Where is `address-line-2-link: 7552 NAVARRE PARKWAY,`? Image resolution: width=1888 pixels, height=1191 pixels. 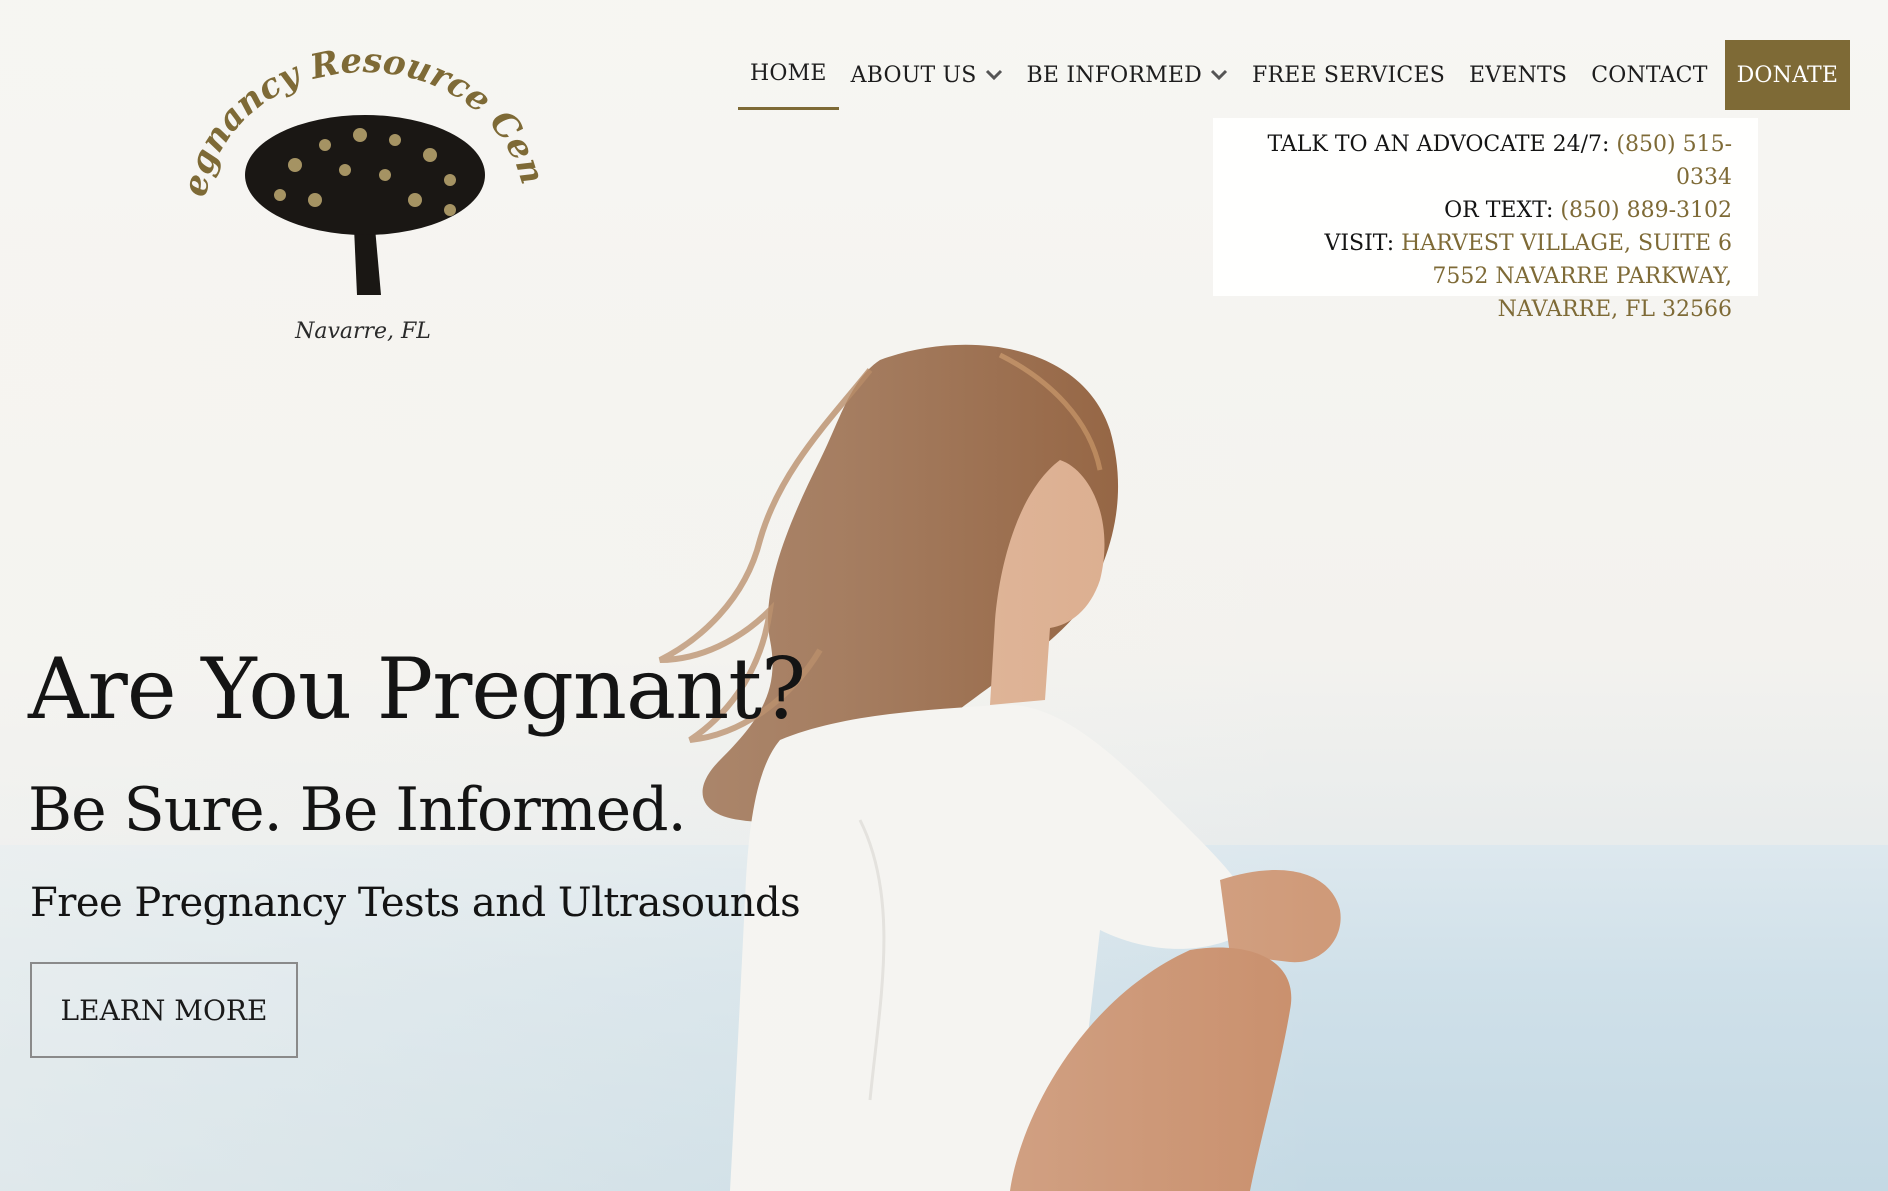
address-line-2-link: 7552 NAVARRE PARKWAY, is located at coordinates (1472, 276).